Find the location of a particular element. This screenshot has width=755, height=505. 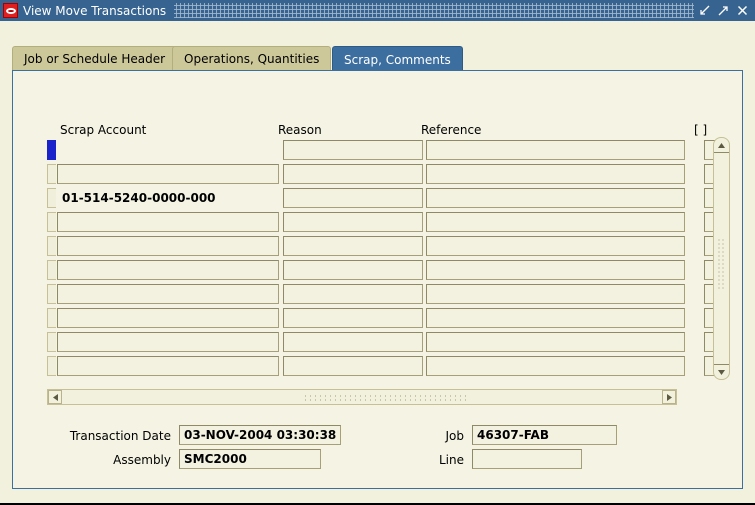

vertical-scrollbar is located at coordinates (721, 258).